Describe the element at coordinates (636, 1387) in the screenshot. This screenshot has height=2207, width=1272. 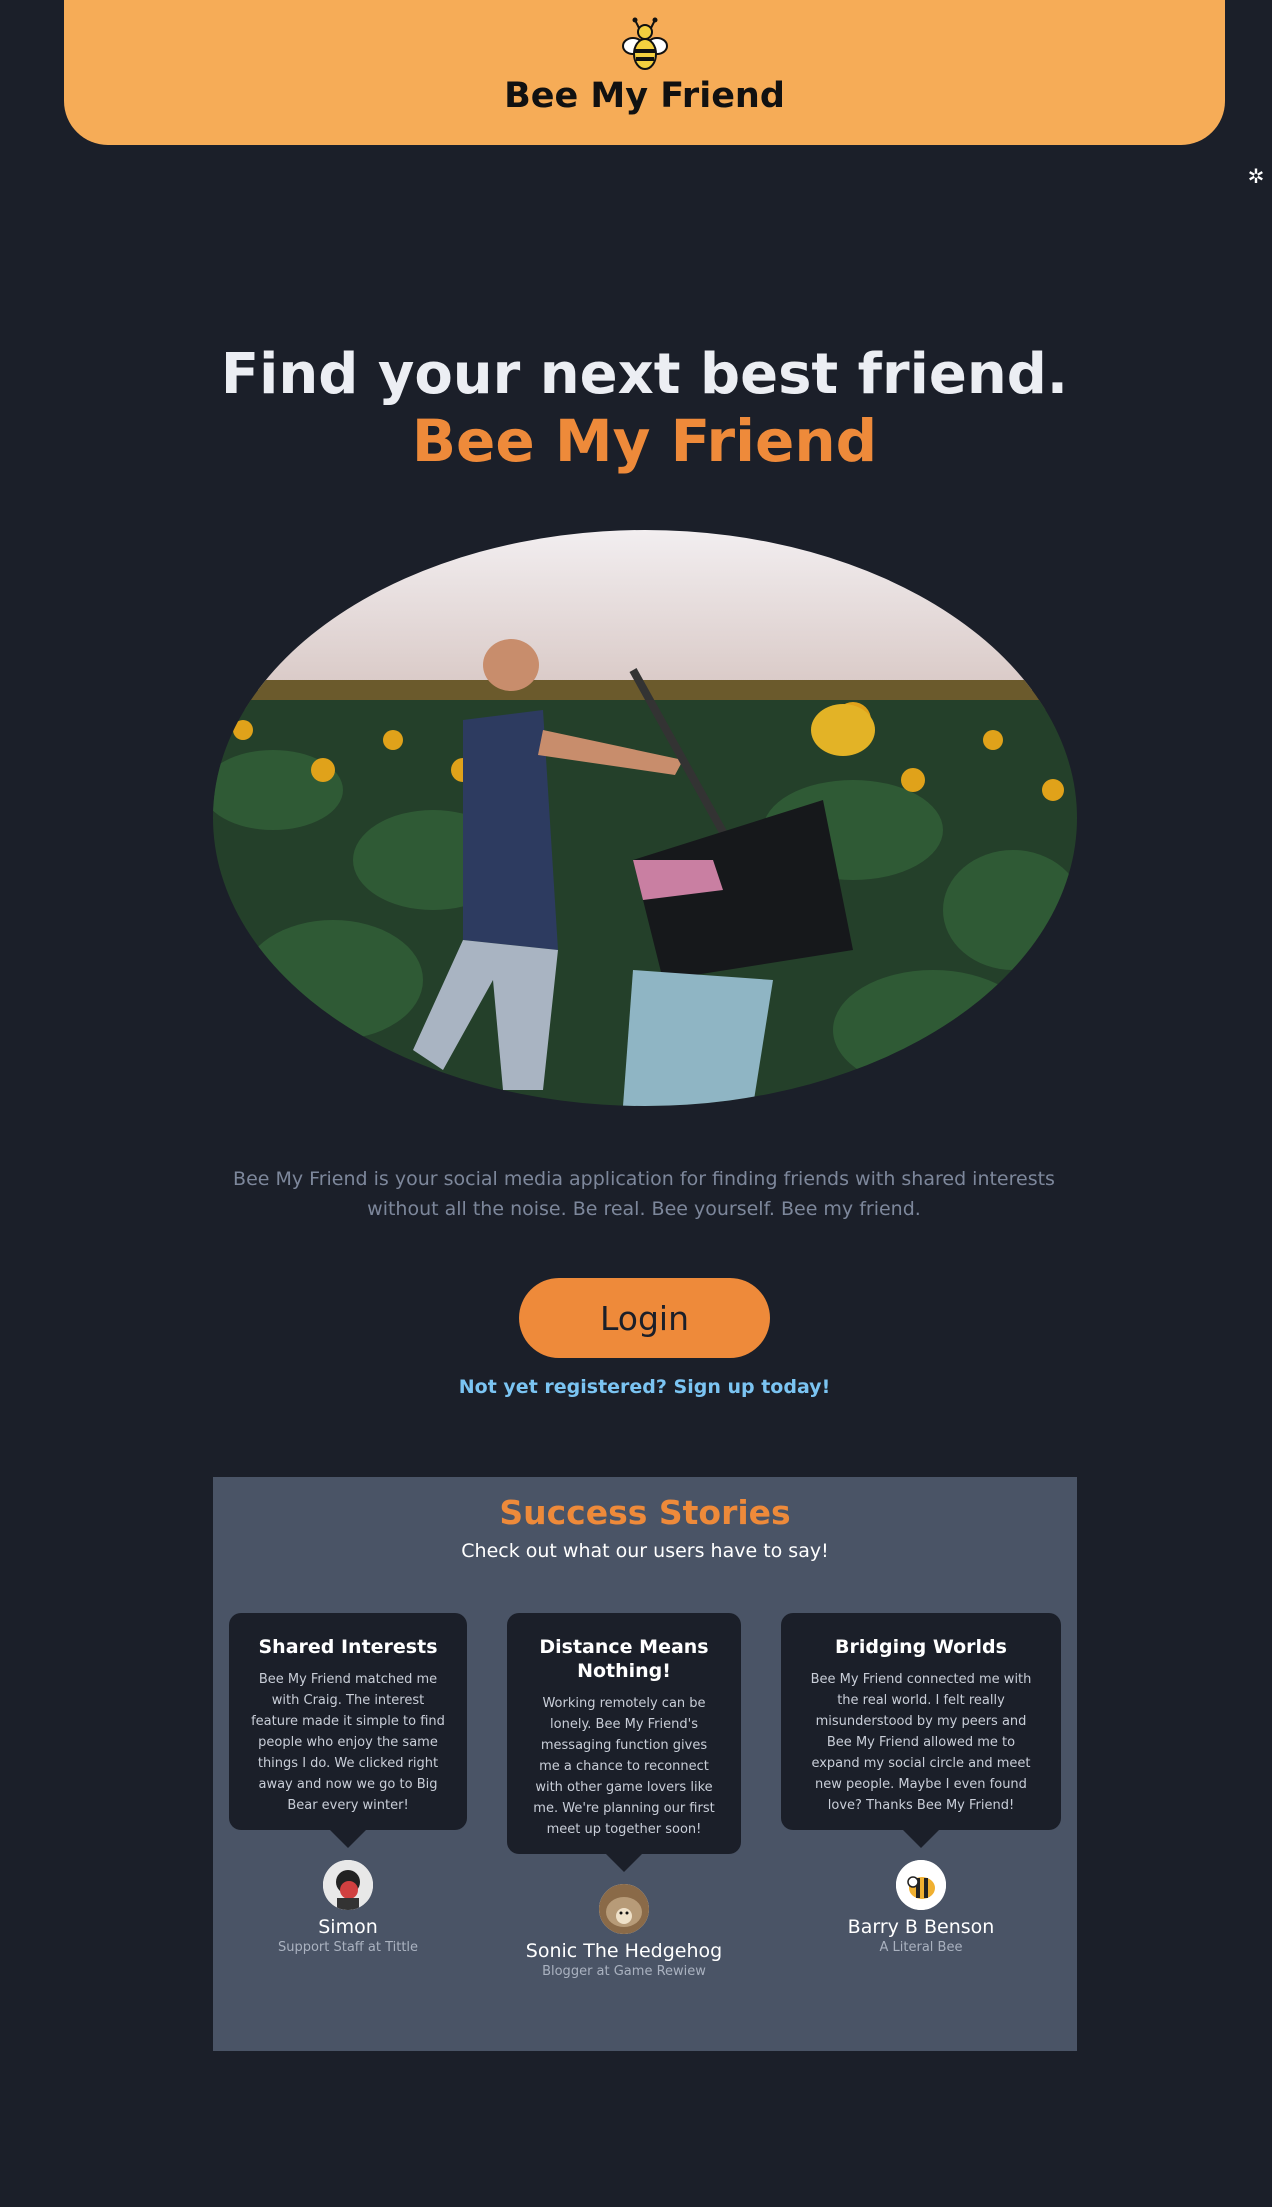
I see `signup-link: Not yet registered? Sign up today!` at that location.